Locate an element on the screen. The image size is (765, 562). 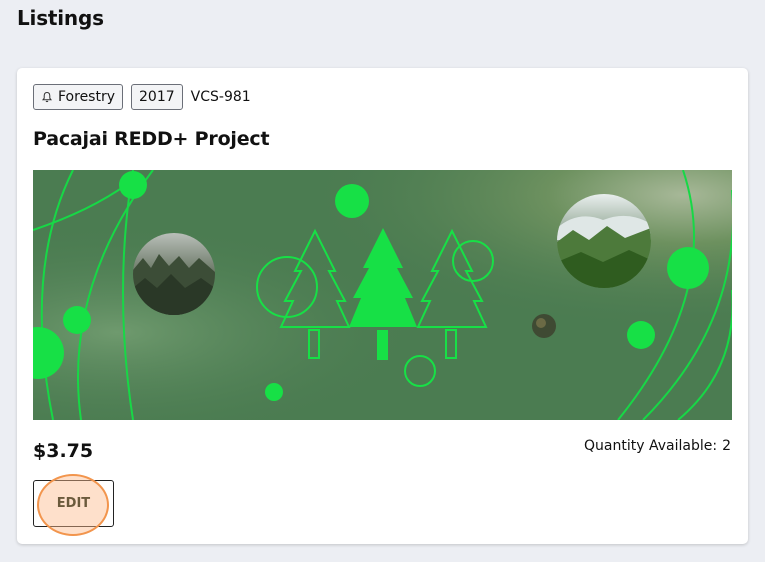
edit-button: EDIT is located at coordinates (73, 503).